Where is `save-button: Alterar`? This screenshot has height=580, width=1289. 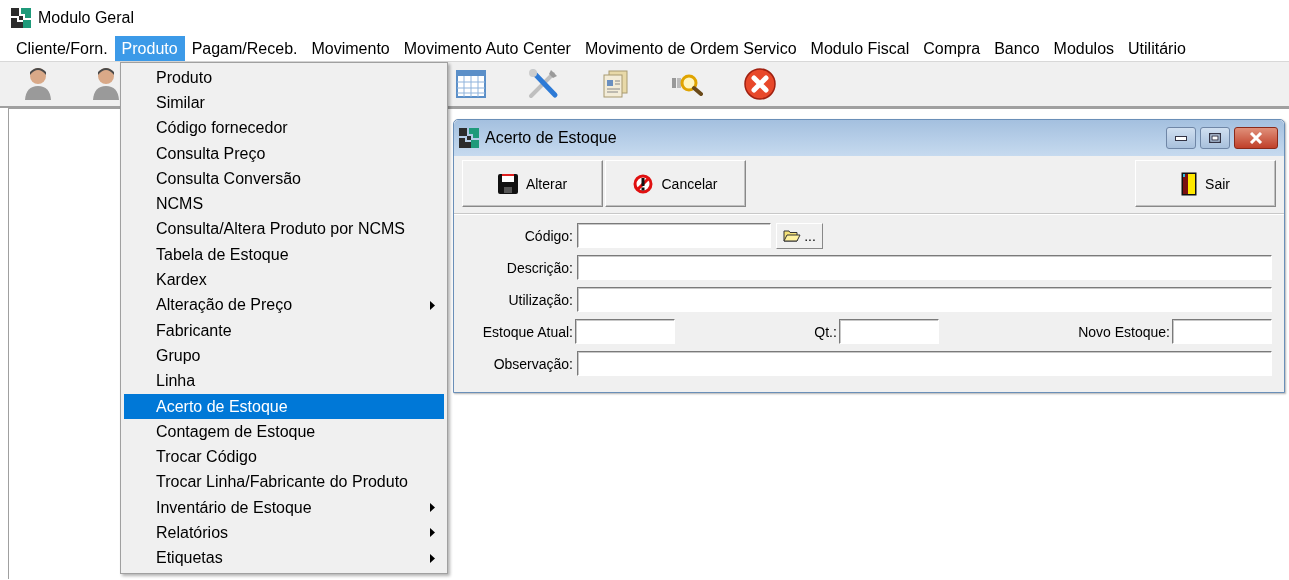
save-button: Alterar is located at coordinates (532, 183).